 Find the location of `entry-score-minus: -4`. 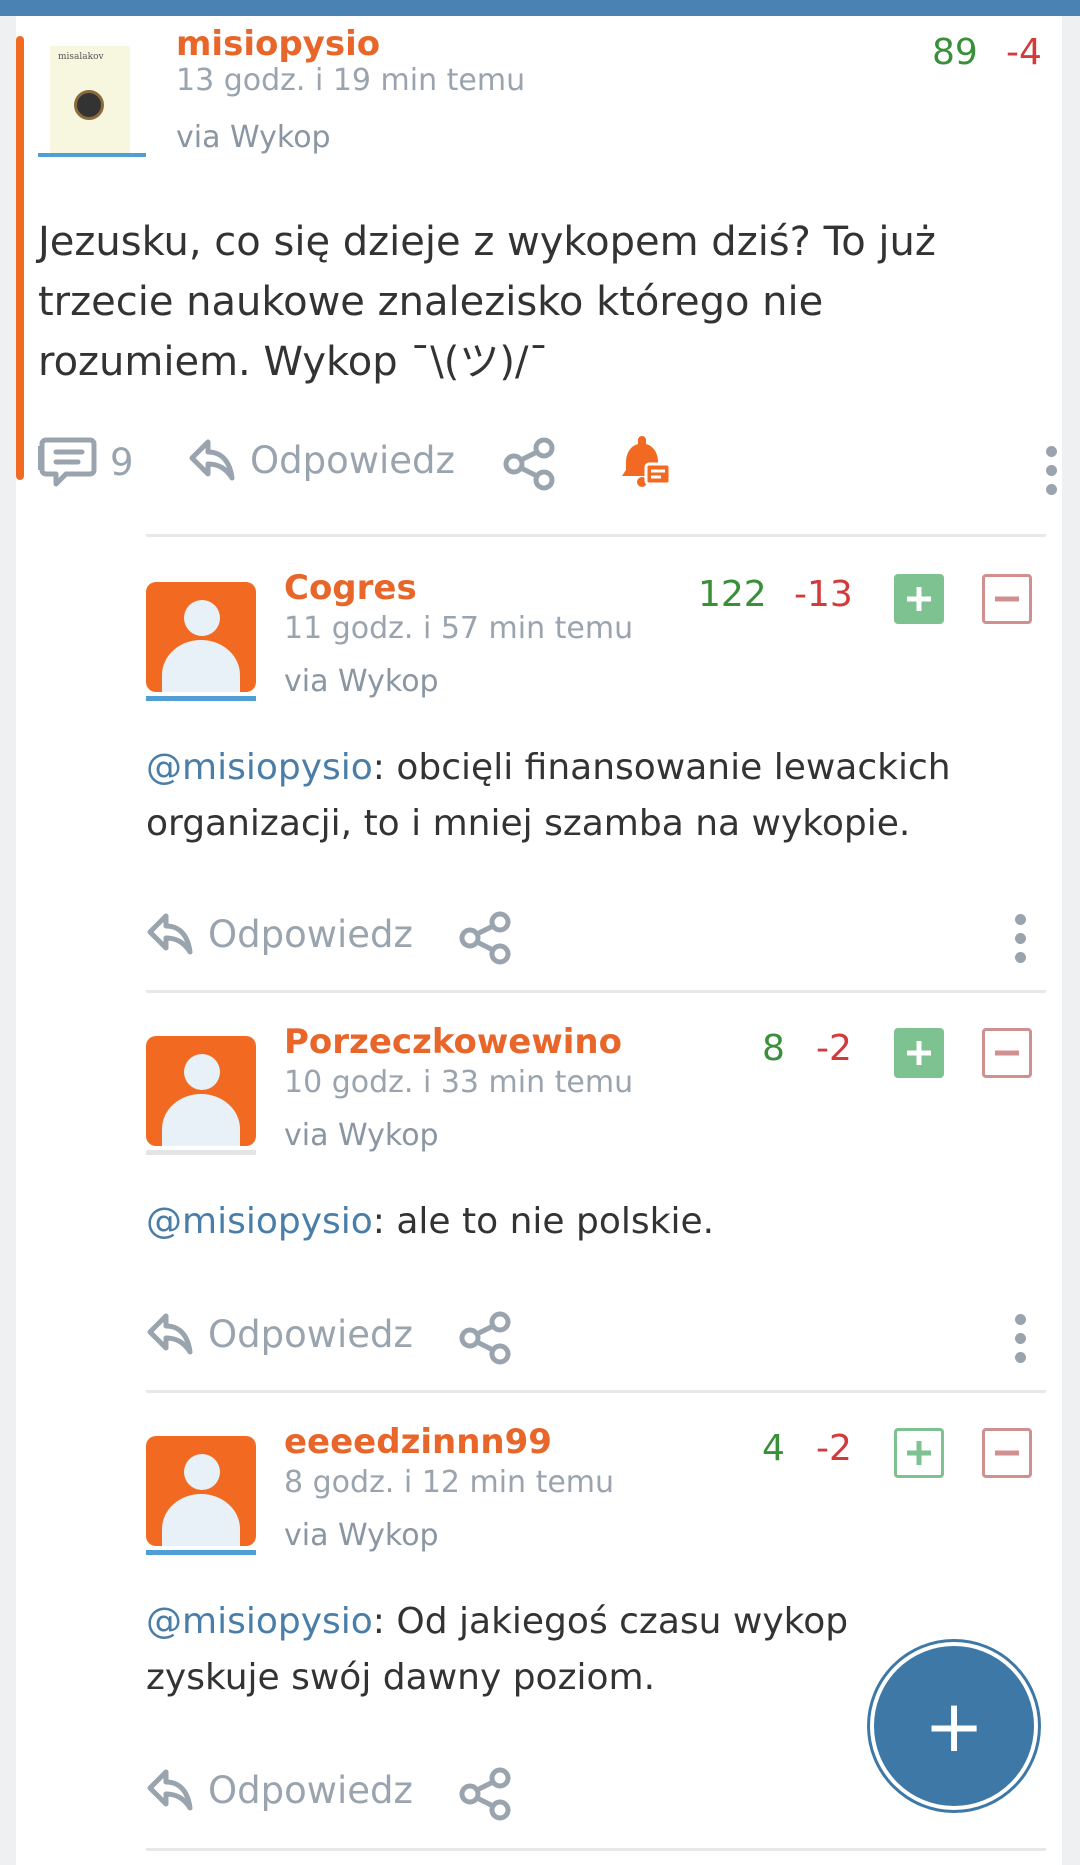

entry-score-minus: -4 is located at coordinates (1024, 52).